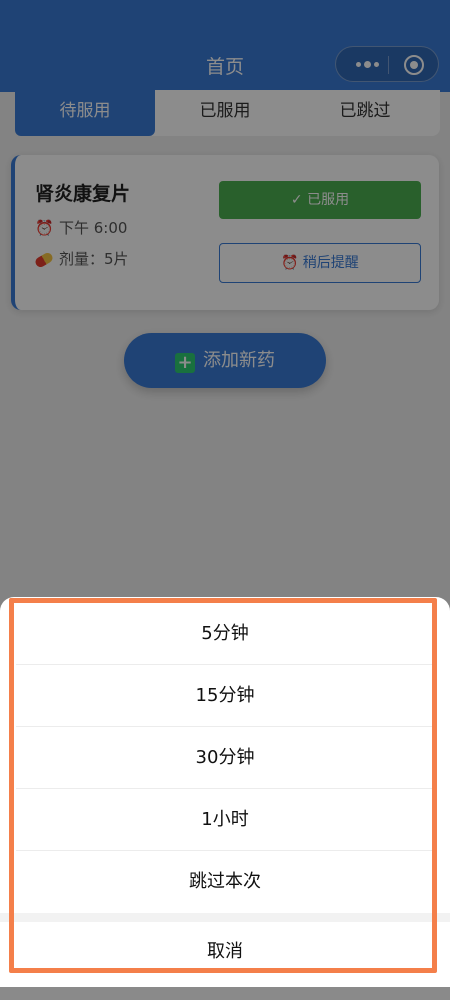  I want to click on bottom-bar, so click(225, 993).